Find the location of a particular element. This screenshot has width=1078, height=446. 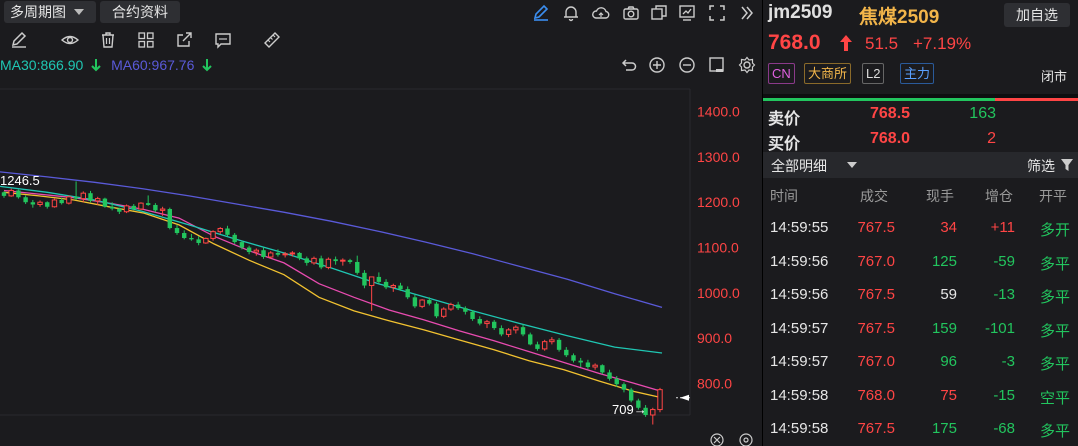

camera-icon is located at coordinates (631, 13).